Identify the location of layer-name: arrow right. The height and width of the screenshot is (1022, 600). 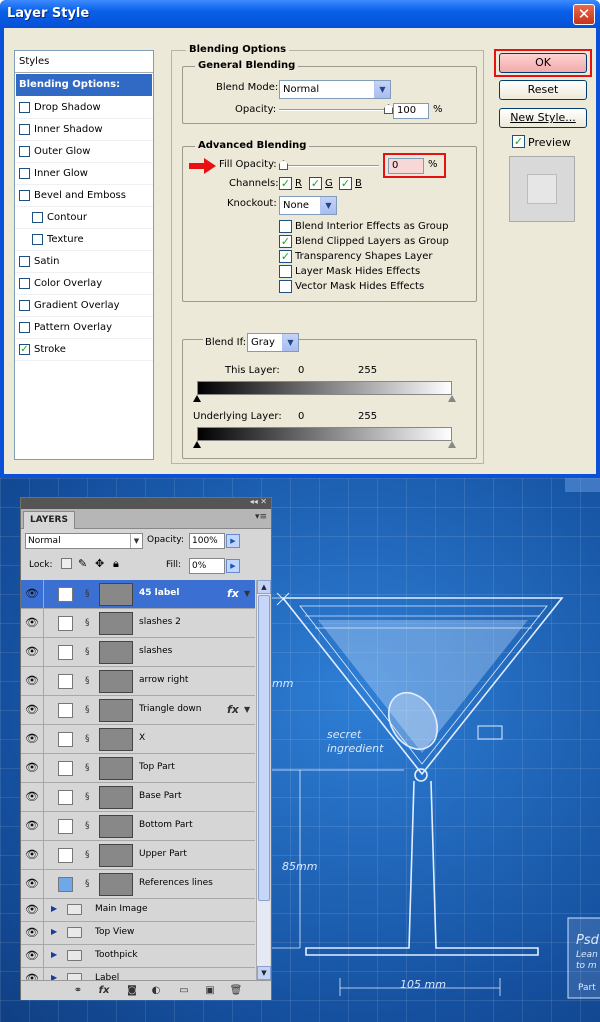
(163, 680).